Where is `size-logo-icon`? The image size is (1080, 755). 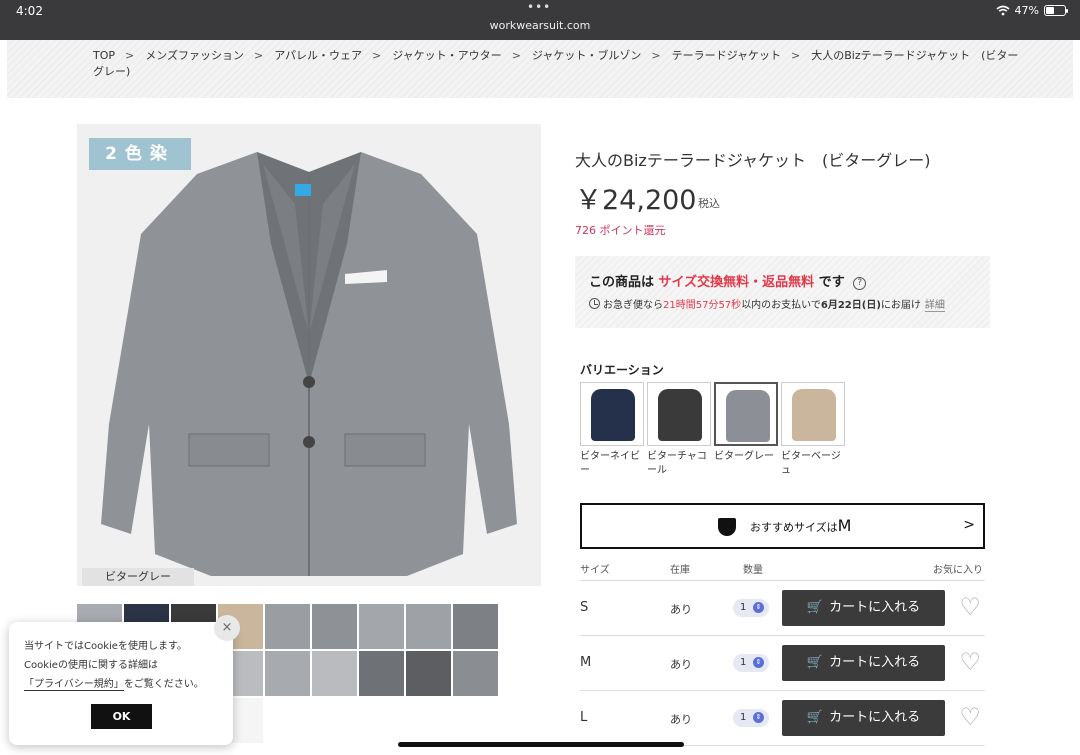 size-logo-icon is located at coordinates (727, 527).